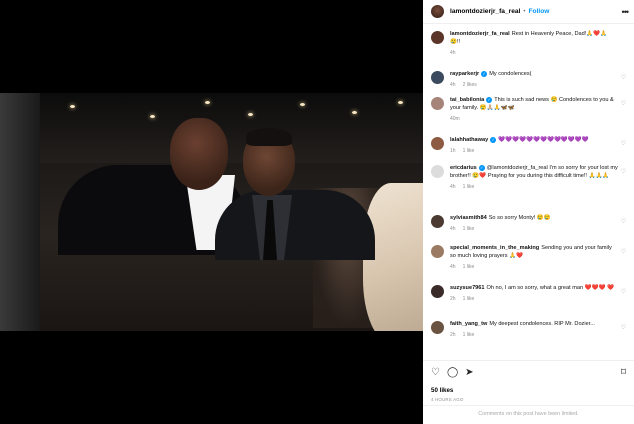  I want to click on comment-likes: 2 likes, so click(470, 85).